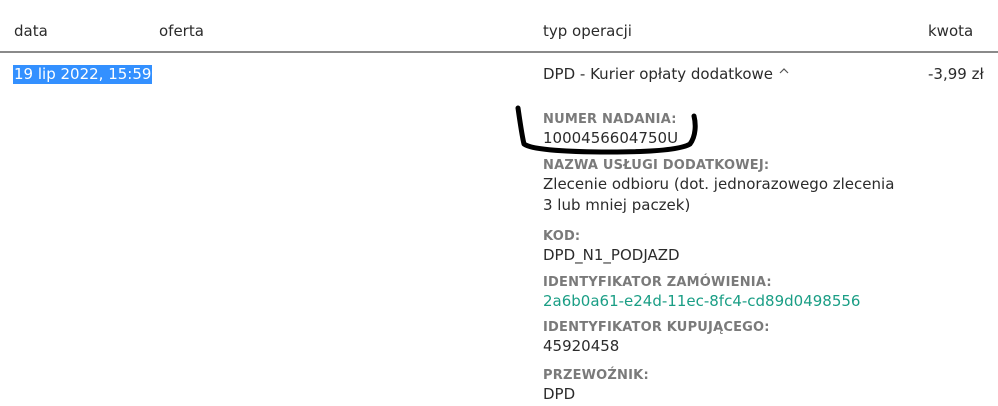 This screenshot has height=406, width=998. I want to click on detail-value: 1000456604750U, so click(611, 138).